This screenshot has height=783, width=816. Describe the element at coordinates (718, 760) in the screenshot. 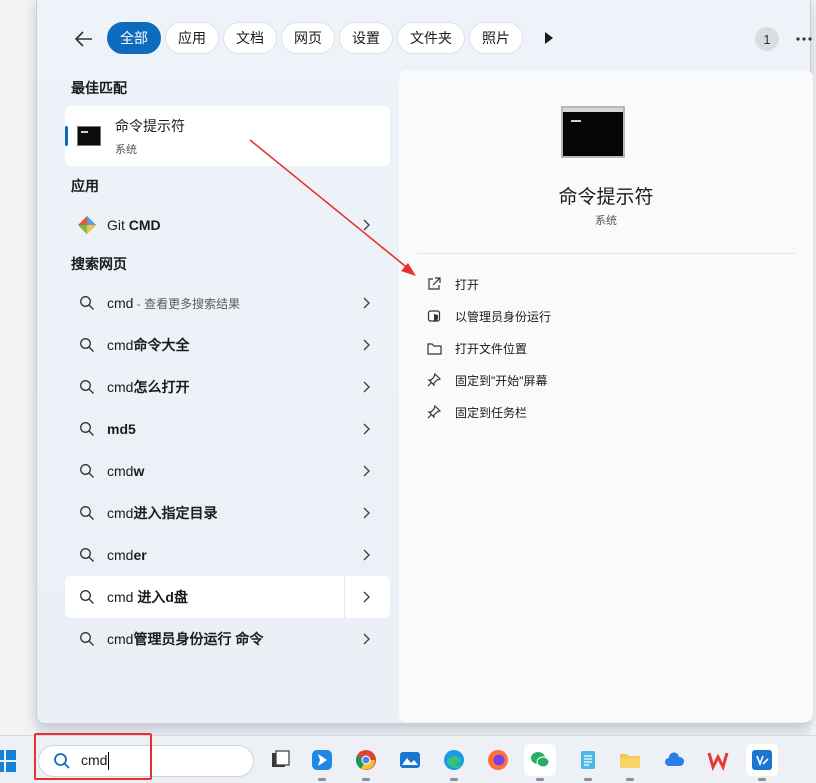

I see `wps-icon` at that location.